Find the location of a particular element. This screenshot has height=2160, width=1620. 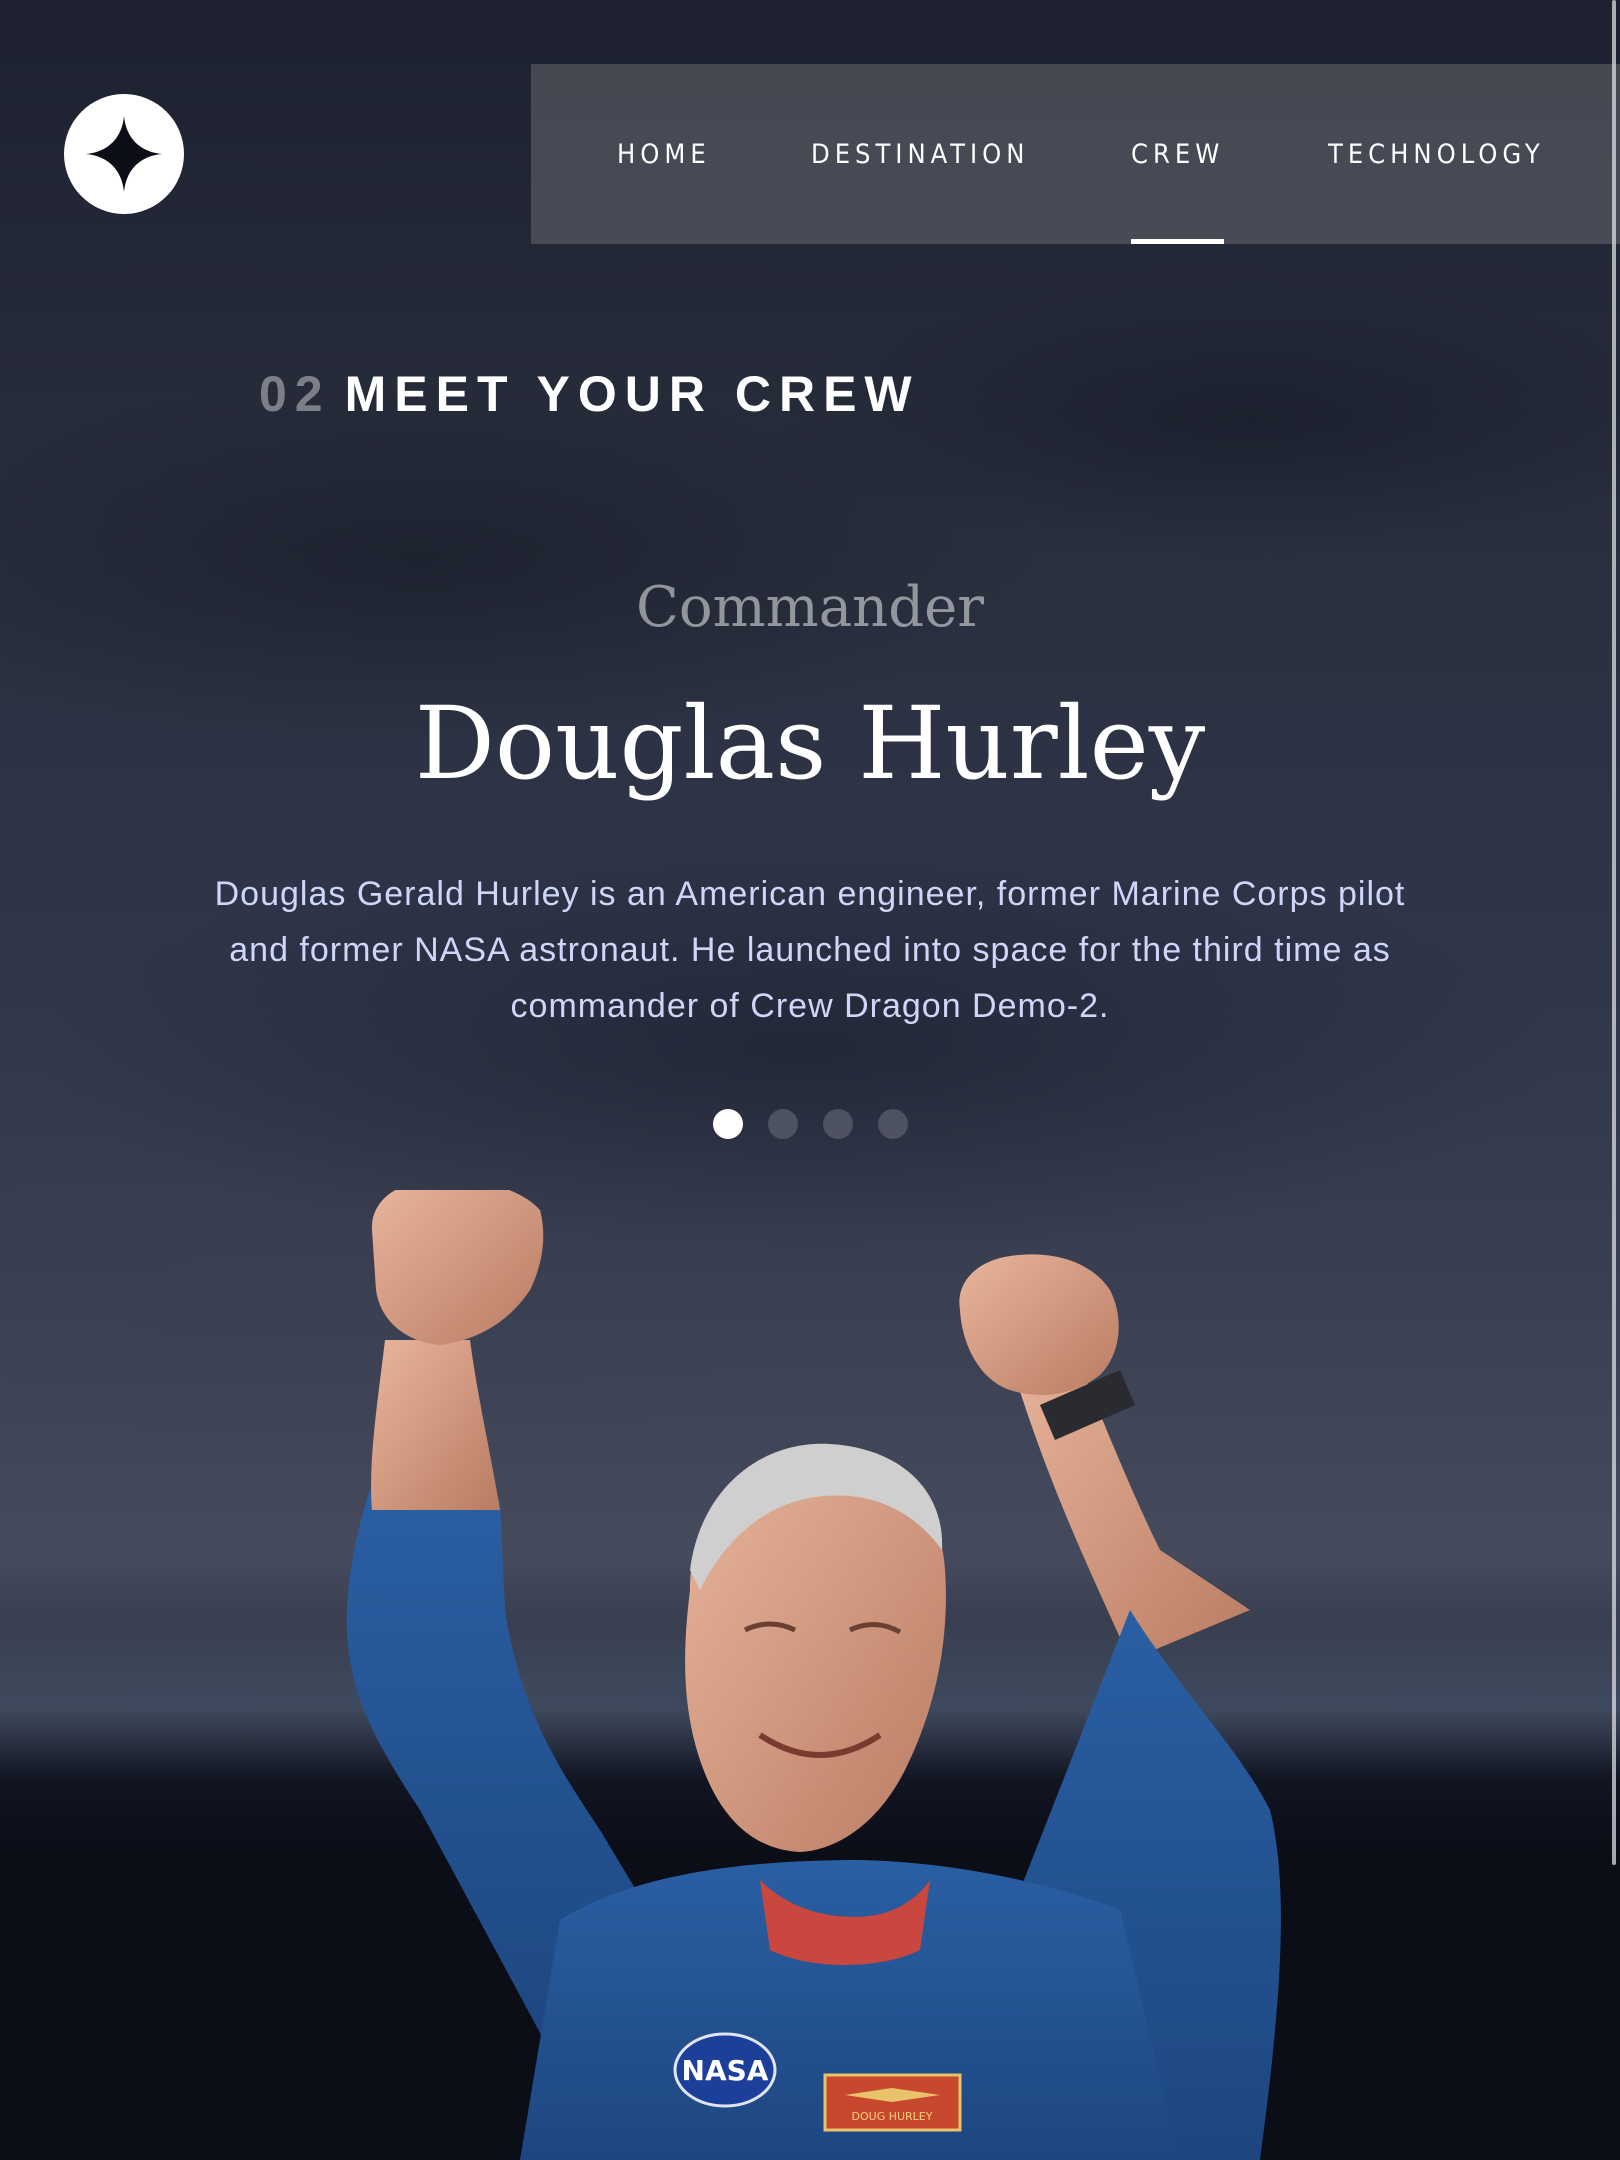

nav-home: HOME is located at coordinates (664, 154).